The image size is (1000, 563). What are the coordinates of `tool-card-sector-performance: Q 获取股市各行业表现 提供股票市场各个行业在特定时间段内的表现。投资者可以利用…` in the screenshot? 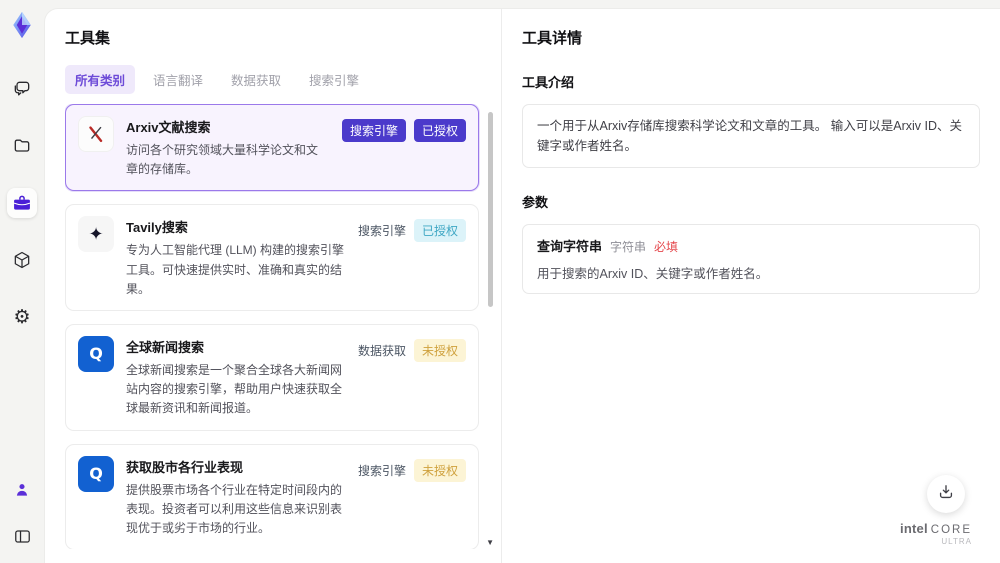 It's located at (272, 496).